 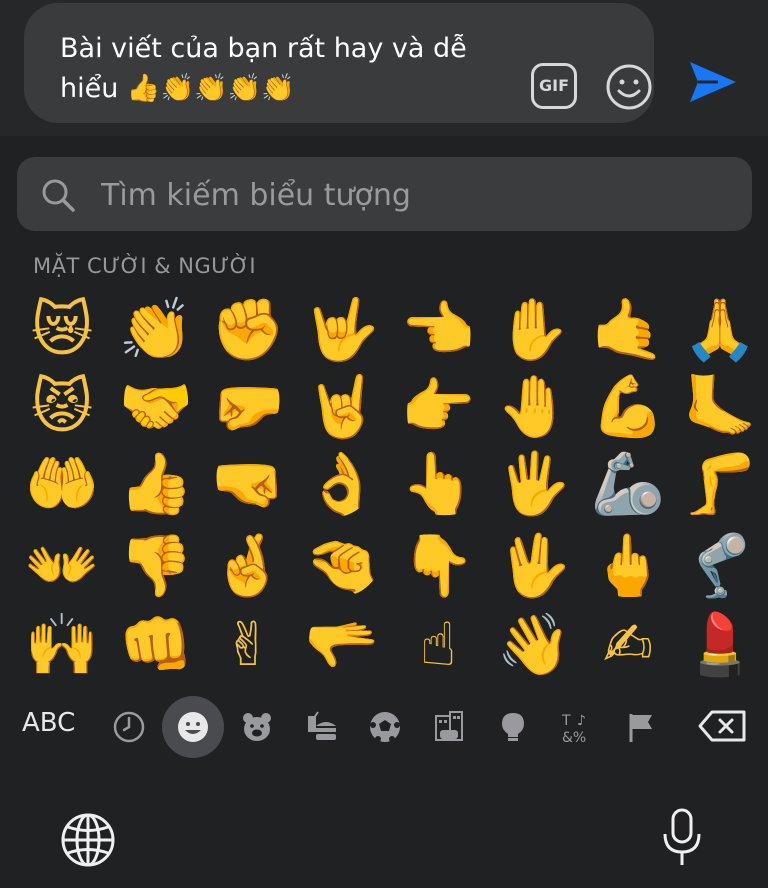 What do you see at coordinates (257, 727) in the screenshot?
I see `bear-icon` at bounding box center [257, 727].